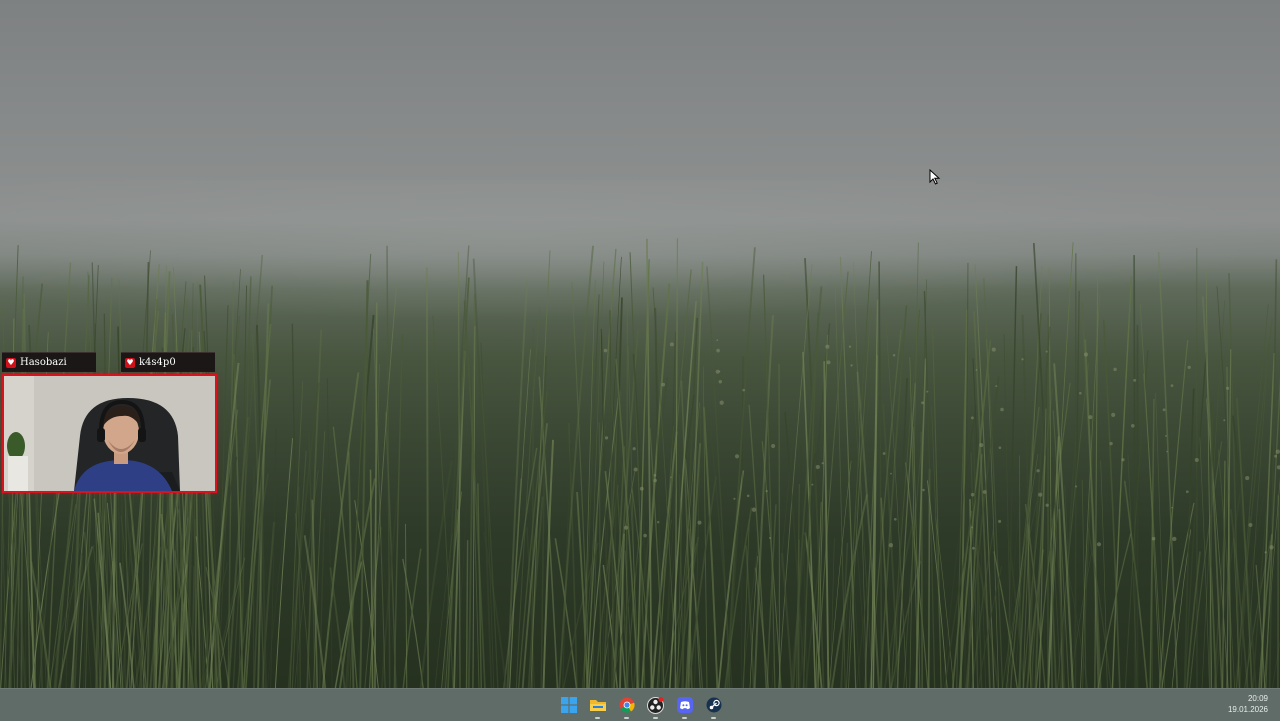 This screenshot has width=1280, height=721. I want to click on chrome-icon, so click(627, 705).